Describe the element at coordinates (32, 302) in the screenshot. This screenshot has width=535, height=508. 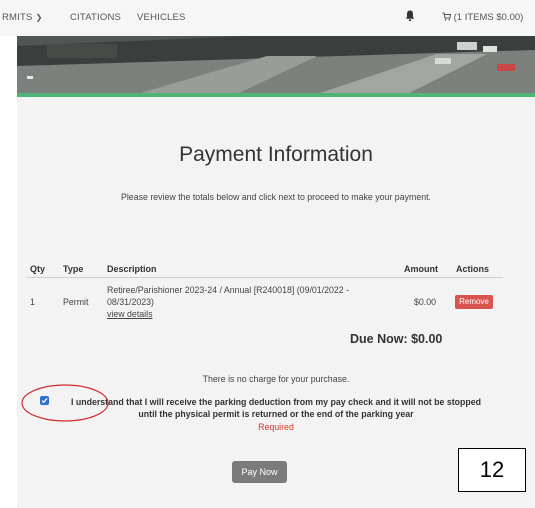
I see `row-qty: 1` at that location.